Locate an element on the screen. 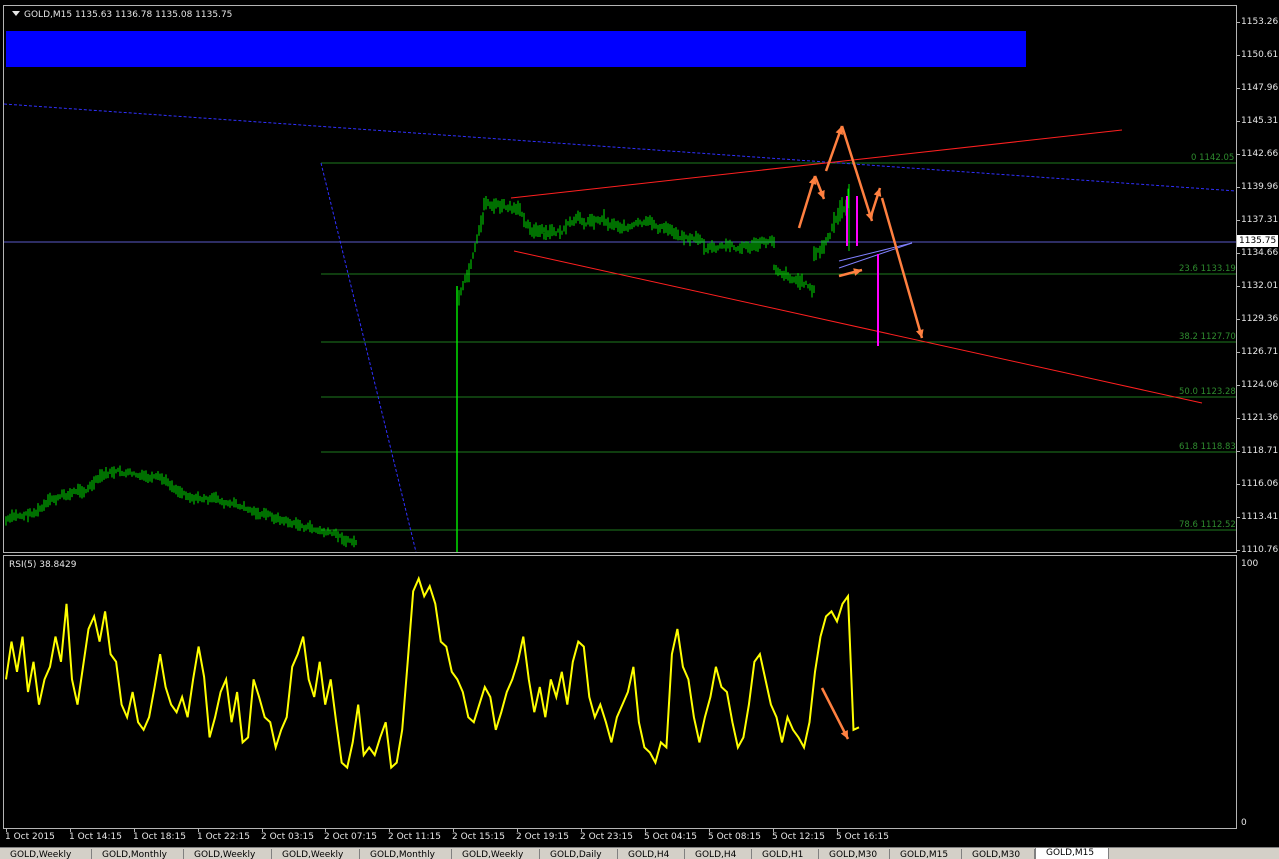  price-label: 1118.71 is located at coordinates (1260, 451).